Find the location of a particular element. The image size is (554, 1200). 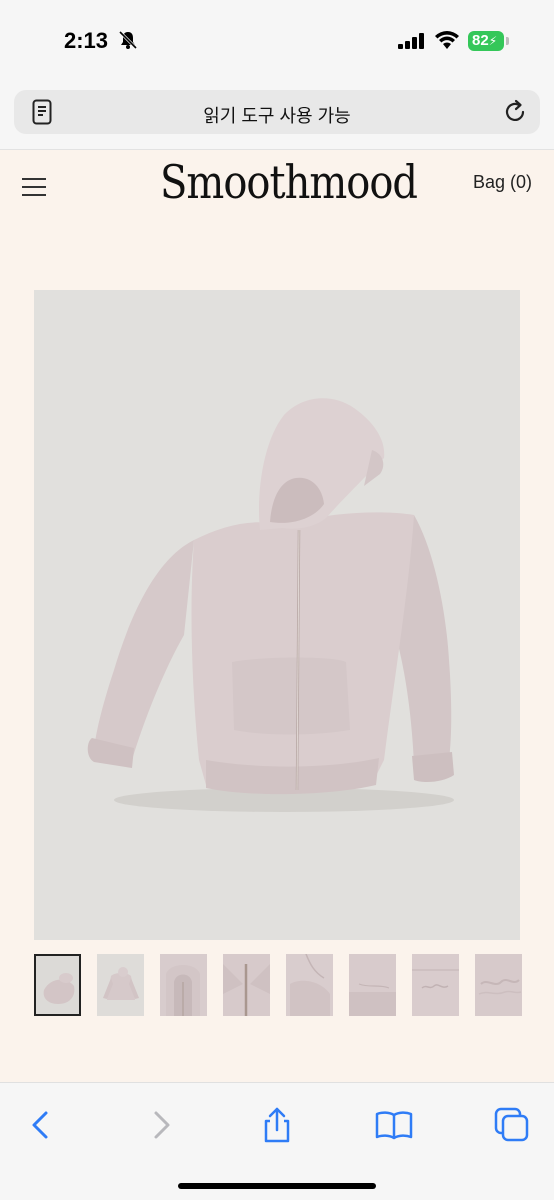

status-time: 2:13 is located at coordinates (86, 40).